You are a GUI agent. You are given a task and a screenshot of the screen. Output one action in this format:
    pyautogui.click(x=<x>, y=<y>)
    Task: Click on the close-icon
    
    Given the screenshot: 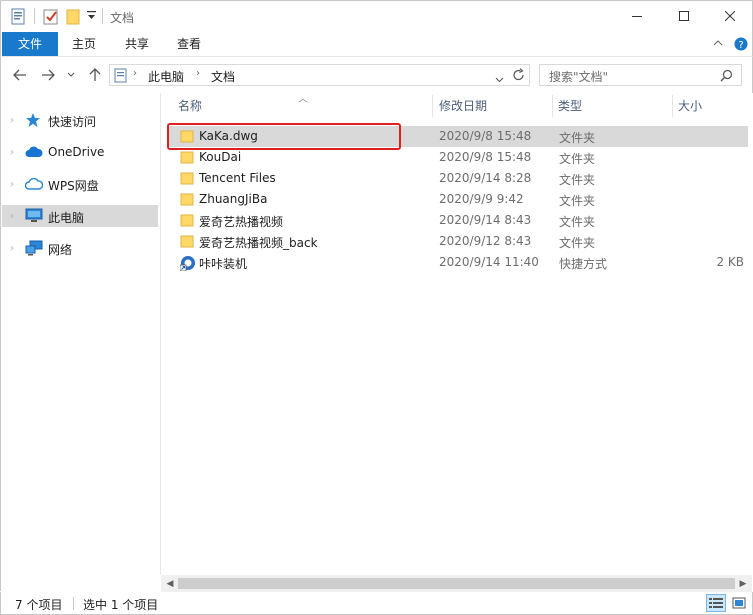 What is the action you would take?
    pyautogui.click(x=730, y=16)
    